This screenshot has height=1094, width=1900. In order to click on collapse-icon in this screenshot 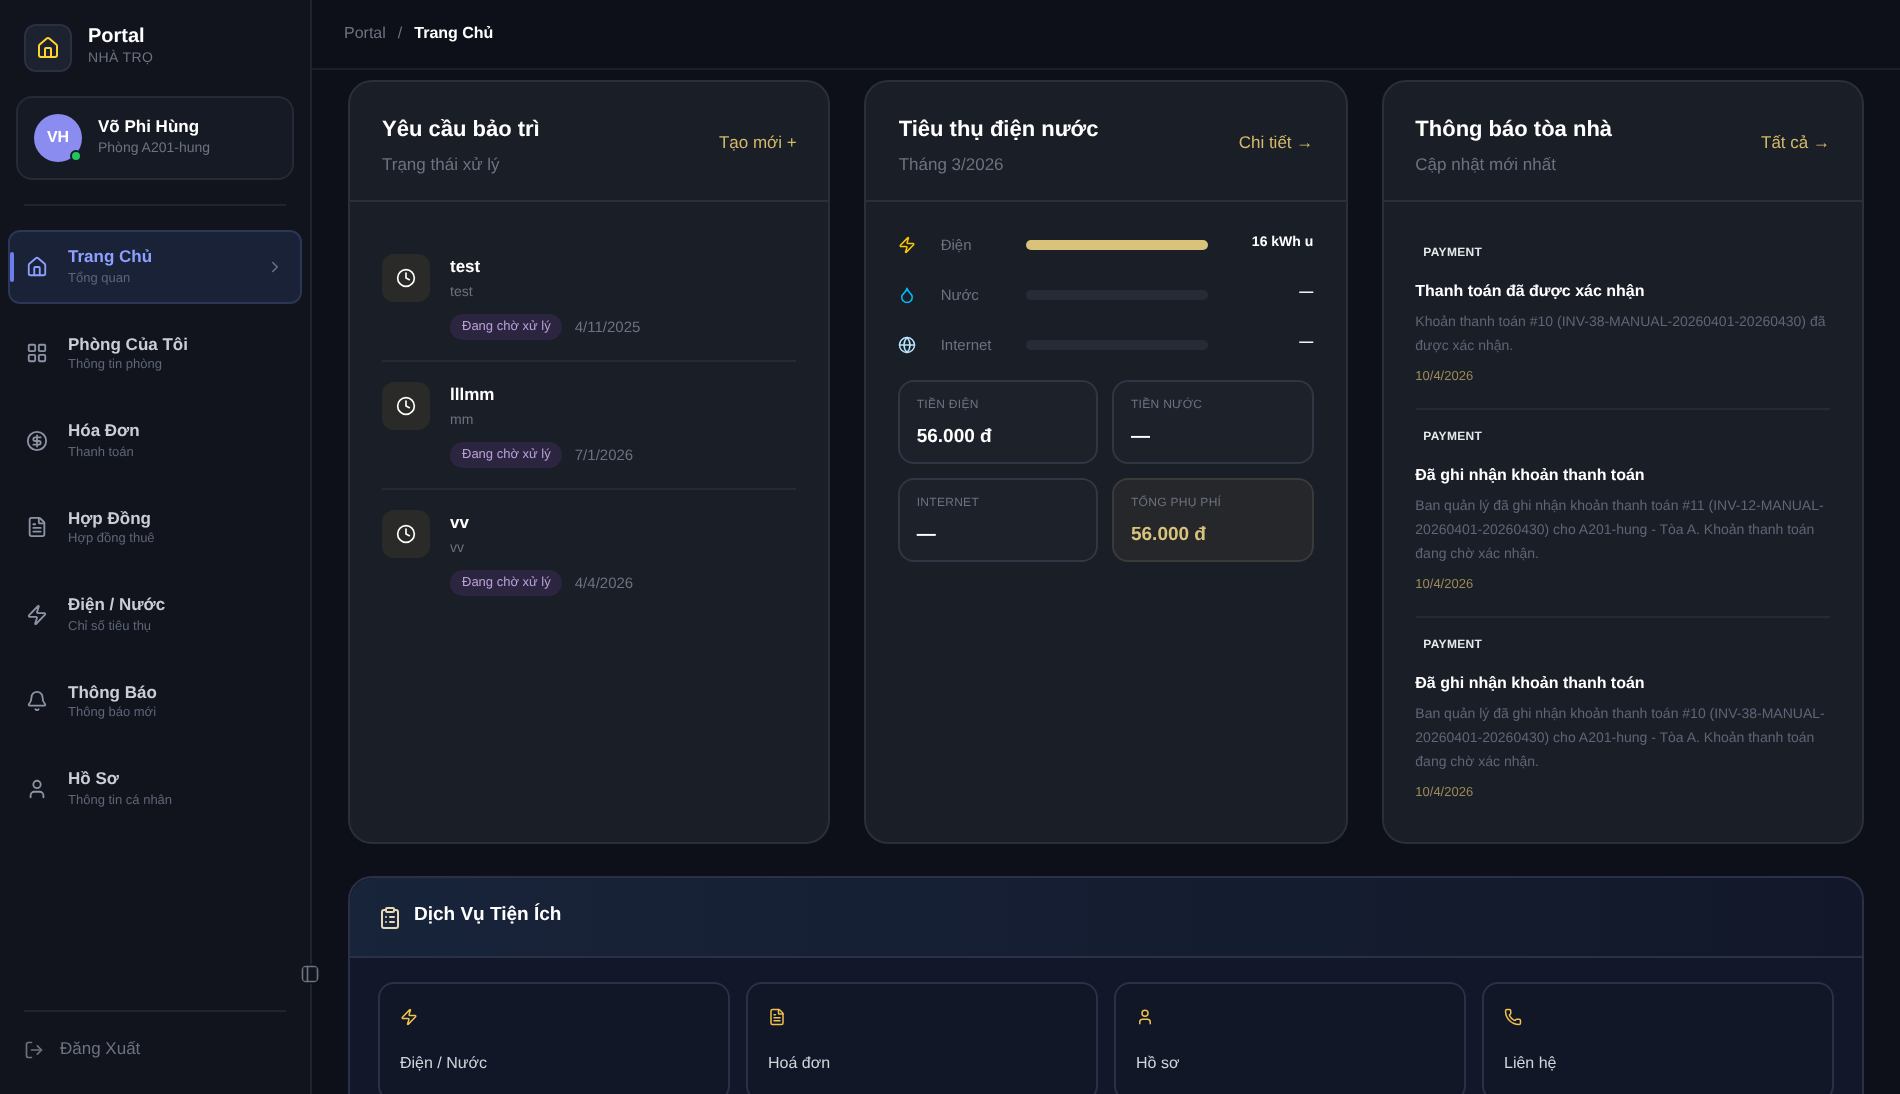, I will do `click(310, 974)`.